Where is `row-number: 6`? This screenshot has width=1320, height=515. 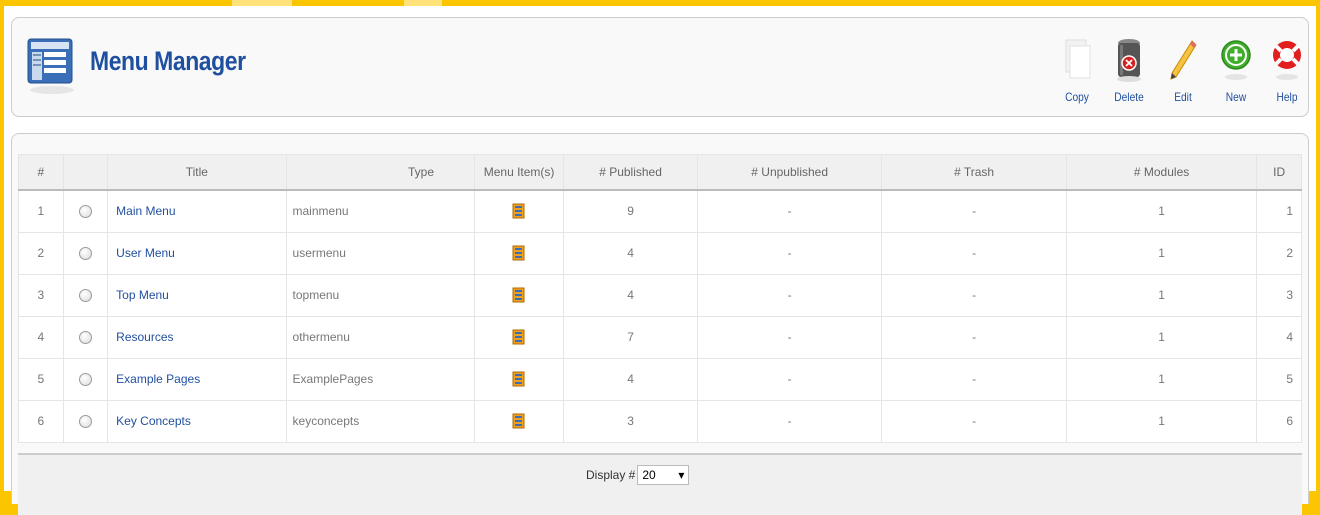 row-number: 6 is located at coordinates (41, 421).